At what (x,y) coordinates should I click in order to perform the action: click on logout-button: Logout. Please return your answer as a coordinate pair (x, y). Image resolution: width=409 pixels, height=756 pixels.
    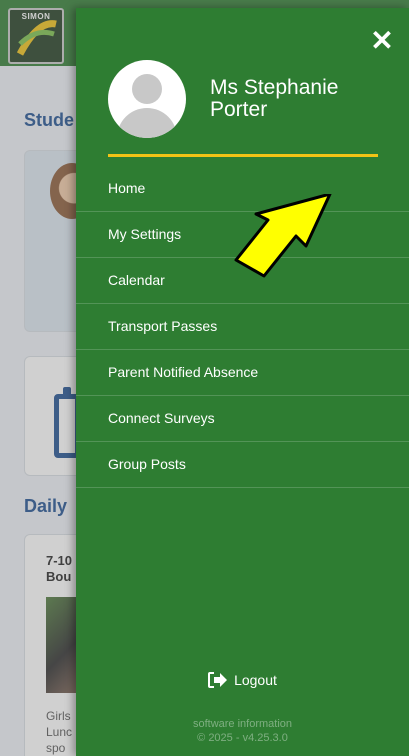
    Looking at the image, I should click on (242, 680).